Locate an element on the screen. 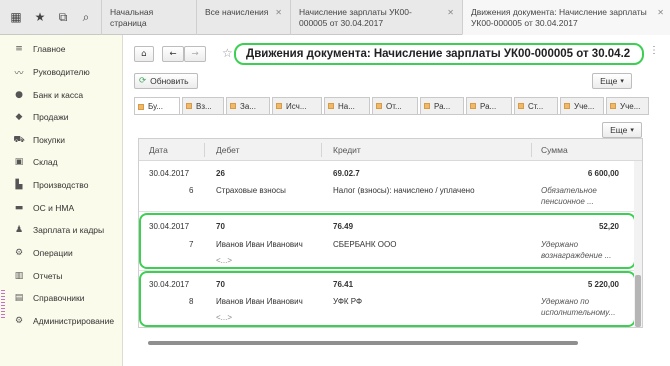 Image resolution: width=670 pixels, height=366 pixels. back-button: ← is located at coordinates (173, 54).